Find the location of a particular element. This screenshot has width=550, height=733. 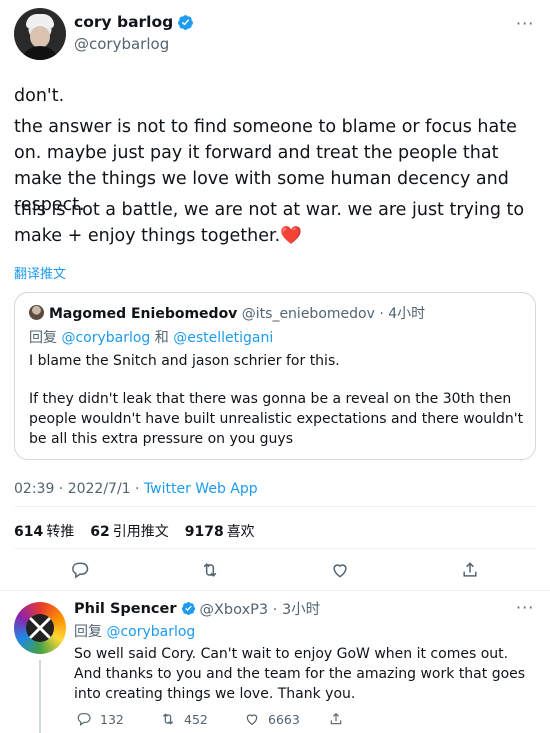

reply-button is located at coordinates (80, 570).